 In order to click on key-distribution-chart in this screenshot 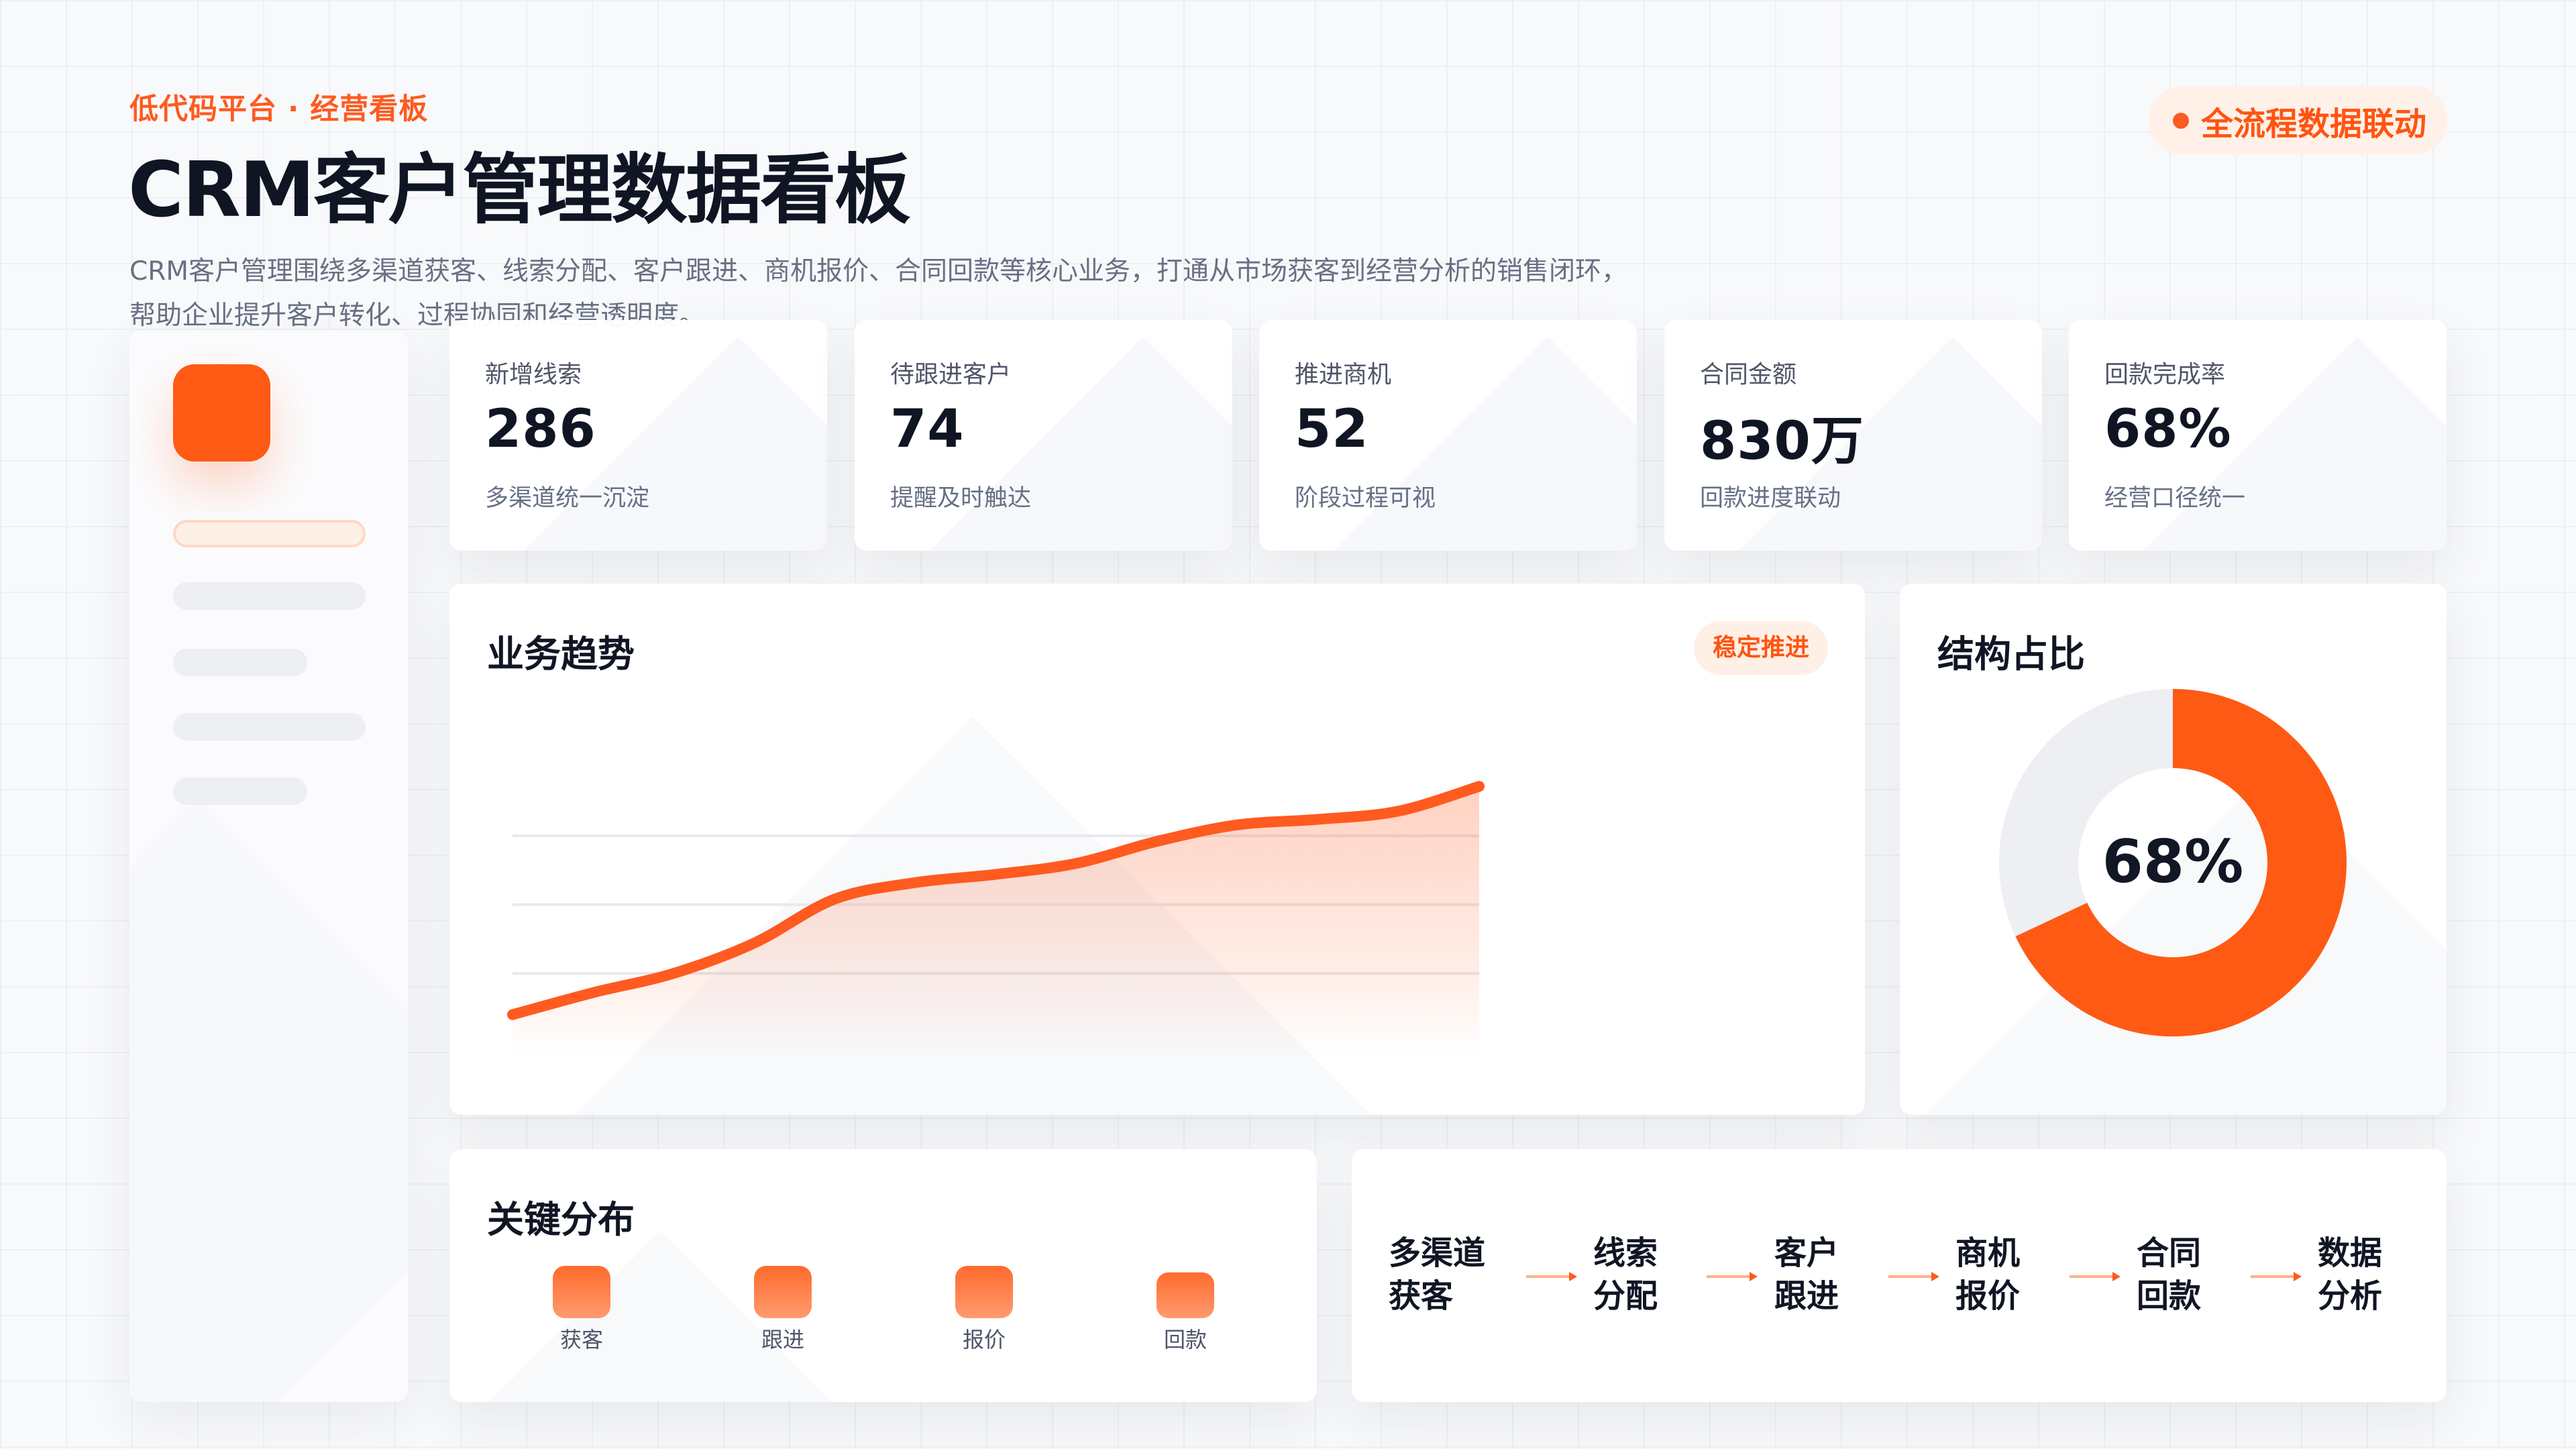, I will do `click(883, 1292)`.